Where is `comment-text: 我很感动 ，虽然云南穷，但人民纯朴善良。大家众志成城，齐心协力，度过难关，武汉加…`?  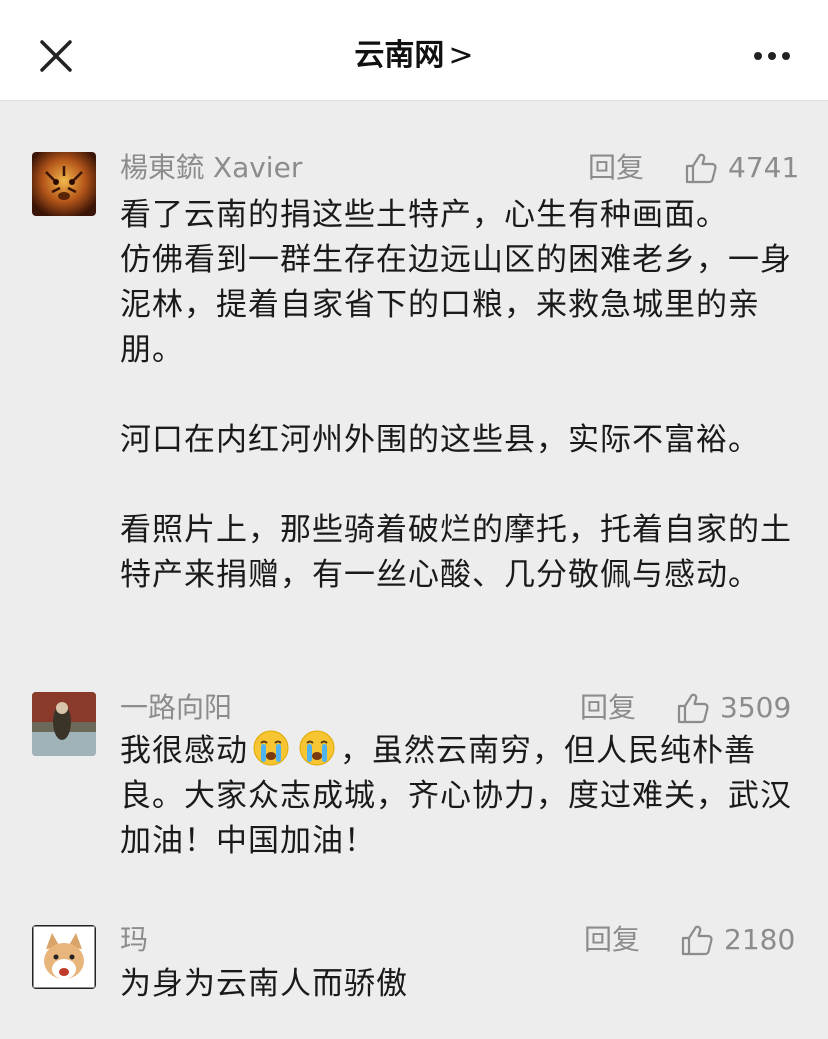
comment-text: 我很感动 ，虽然云南穷，但人民纯朴善良。大家众志成城，齐心协力，度过难关，武汉加… is located at coordinates (460, 796).